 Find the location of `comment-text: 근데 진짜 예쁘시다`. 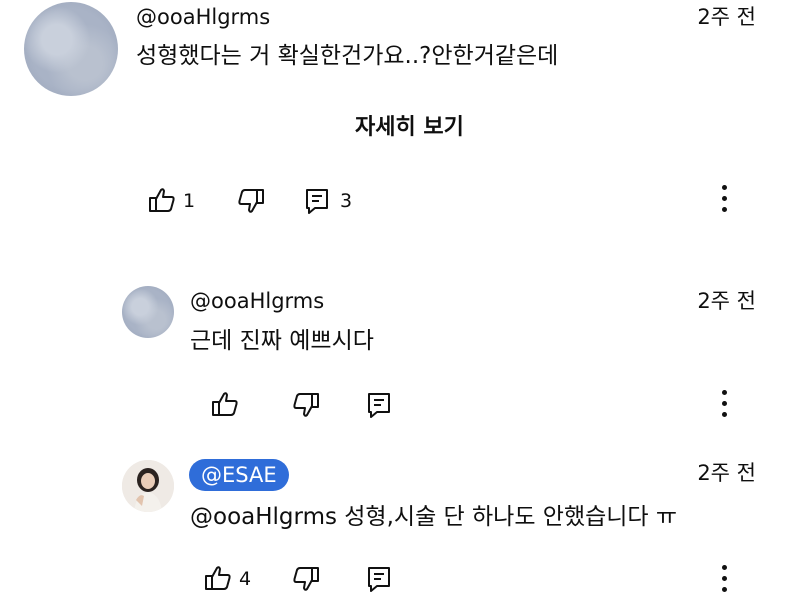

comment-text: 근데 진짜 예쁘시다 is located at coordinates (282, 341).